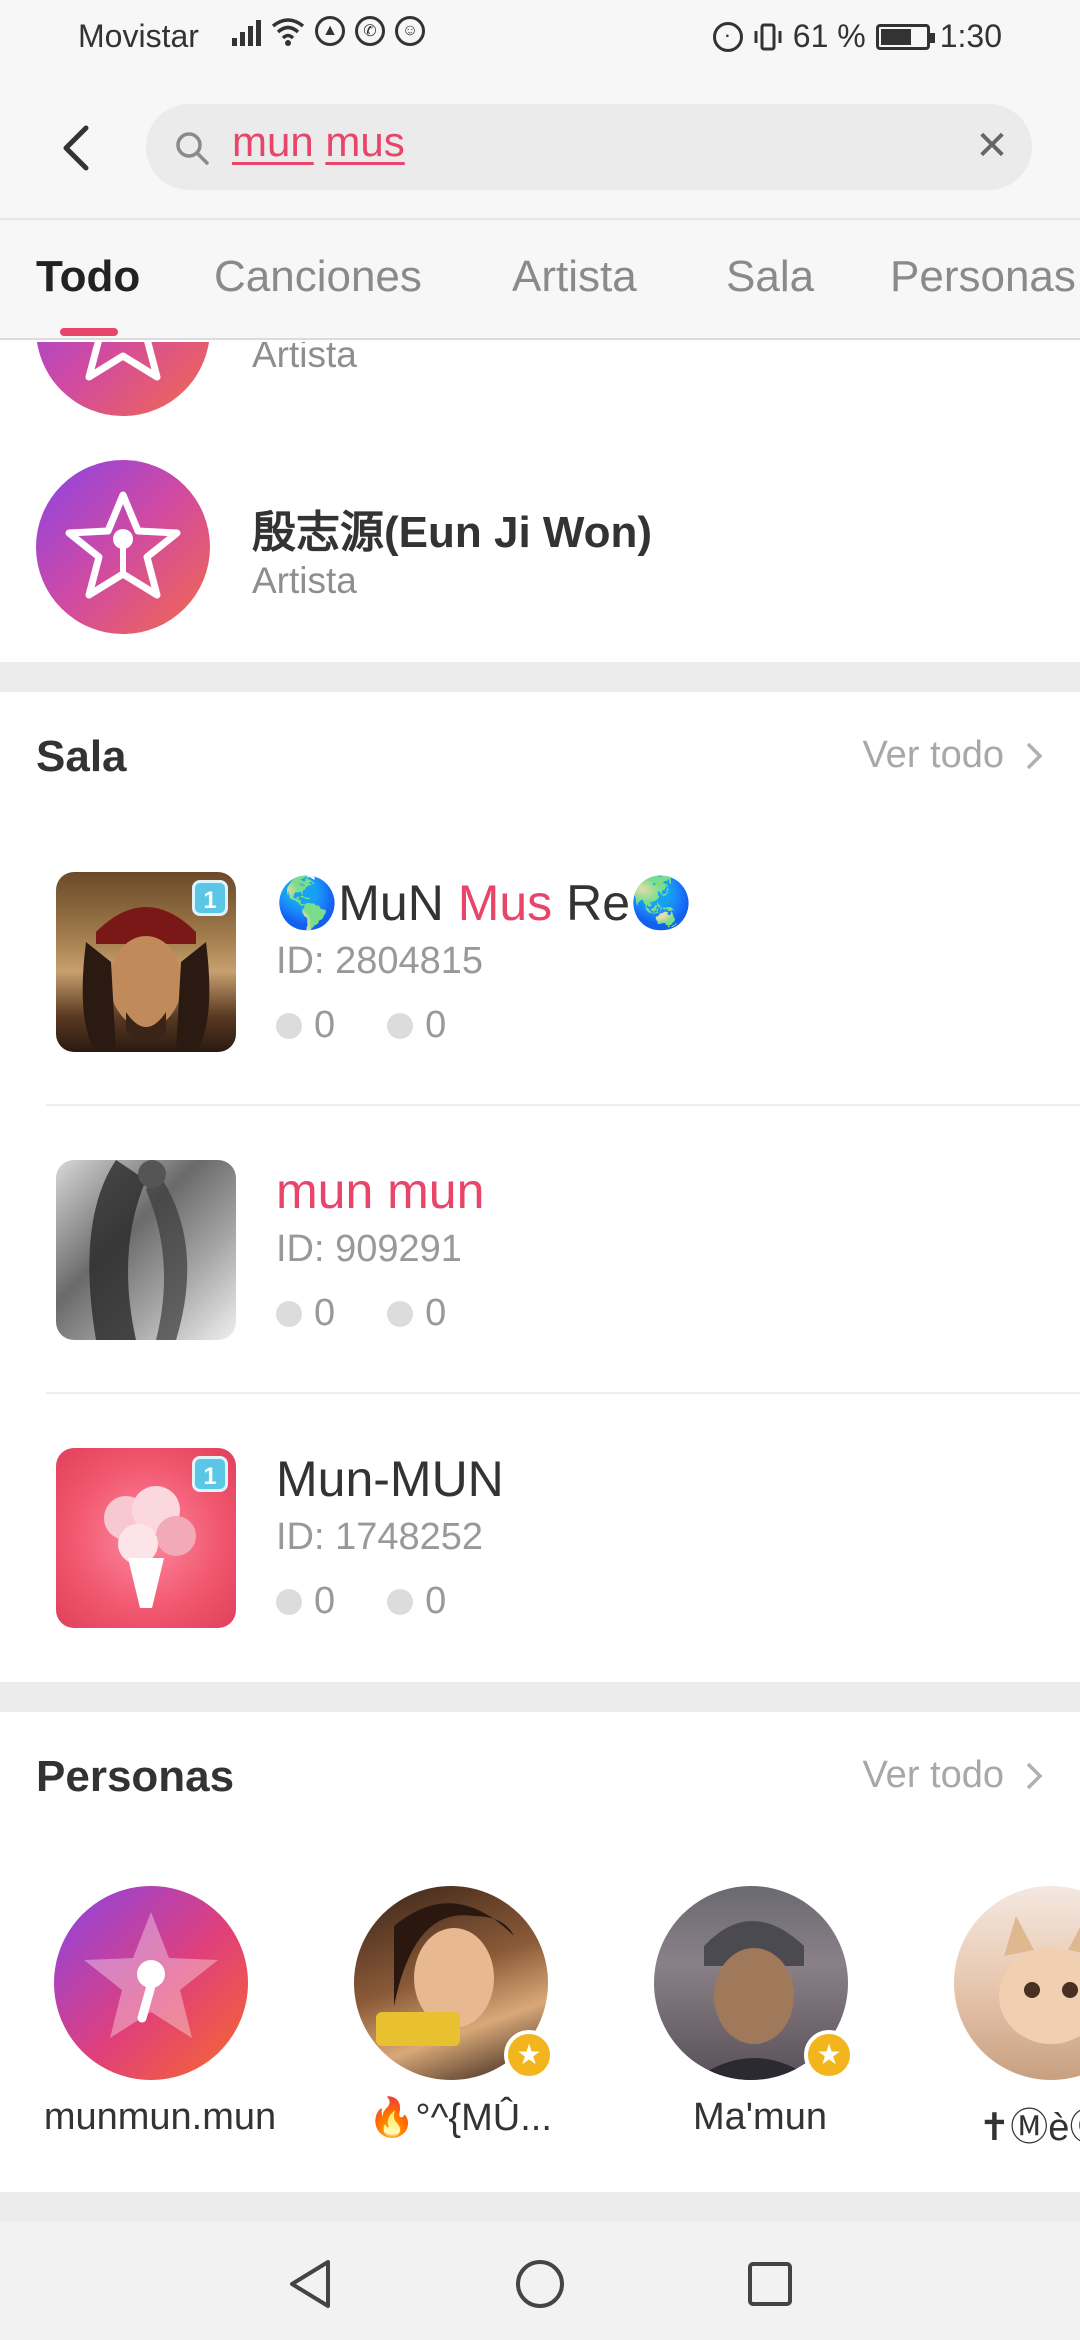  Describe the element at coordinates (370, 31) in the screenshot. I see `whatsapp-icon: ✆` at that location.